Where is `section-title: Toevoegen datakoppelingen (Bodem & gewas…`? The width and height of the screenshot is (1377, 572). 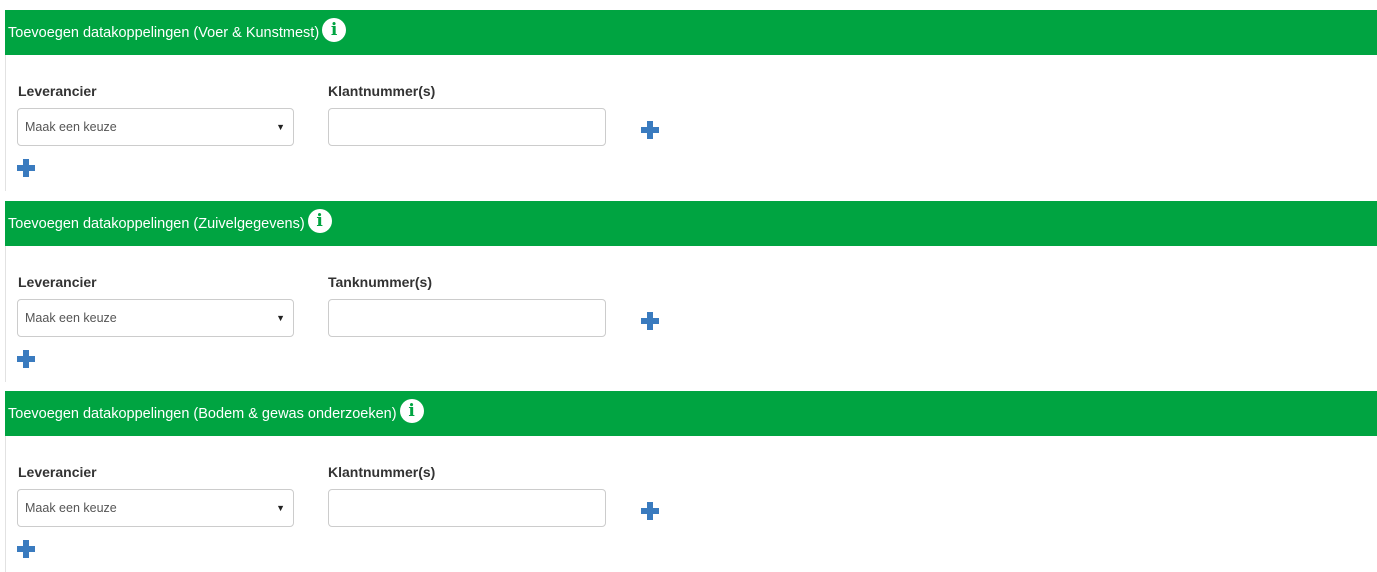 section-title: Toevoegen datakoppelingen (Bodem & gewas… is located at coordinates (202, 413).